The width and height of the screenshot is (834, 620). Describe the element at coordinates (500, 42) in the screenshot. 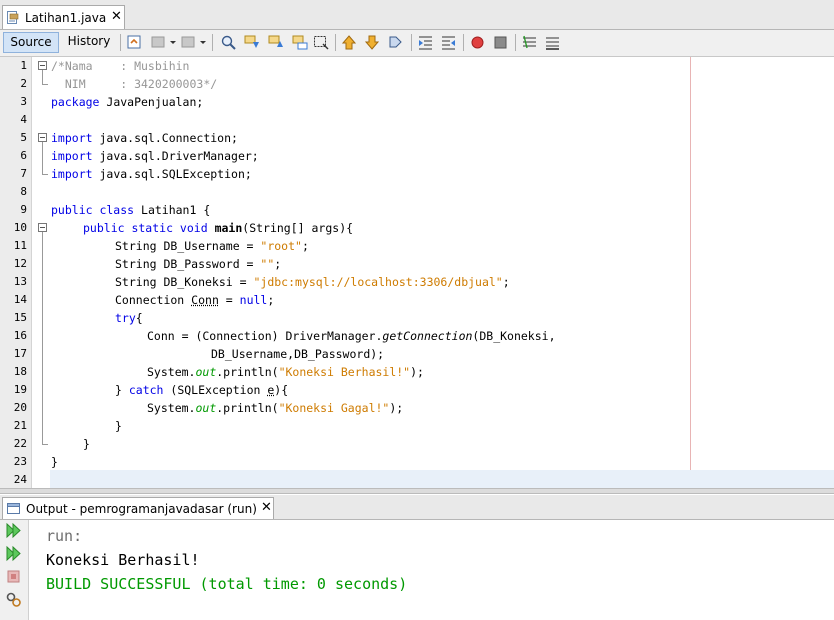

I see `stop-macro-recording-icon` at that location.